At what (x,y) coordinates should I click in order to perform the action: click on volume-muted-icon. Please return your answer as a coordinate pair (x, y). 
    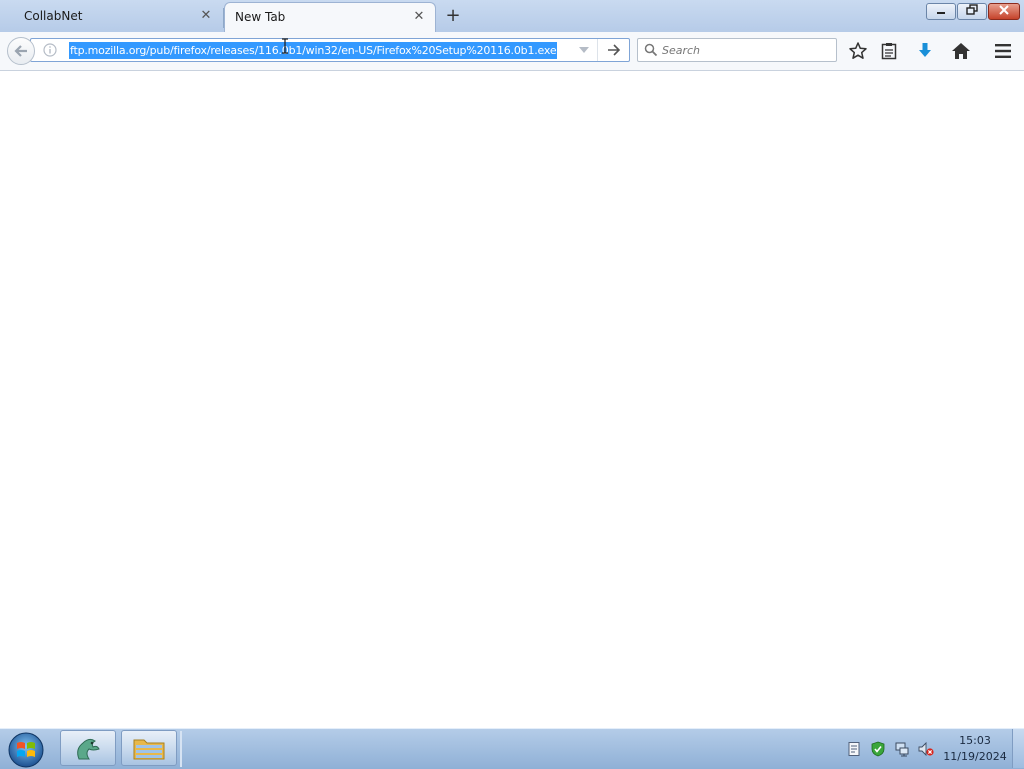
    Looking at the image, I should click on (926, 749).